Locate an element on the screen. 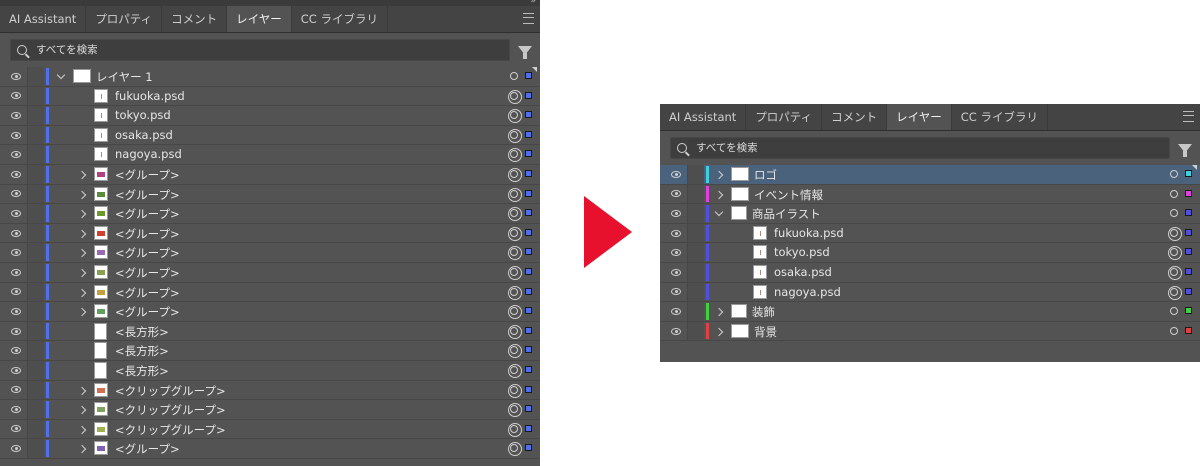 The image size is (1200, 466). layer-row: fukuoka.psd is located at coordinates (930, 233).